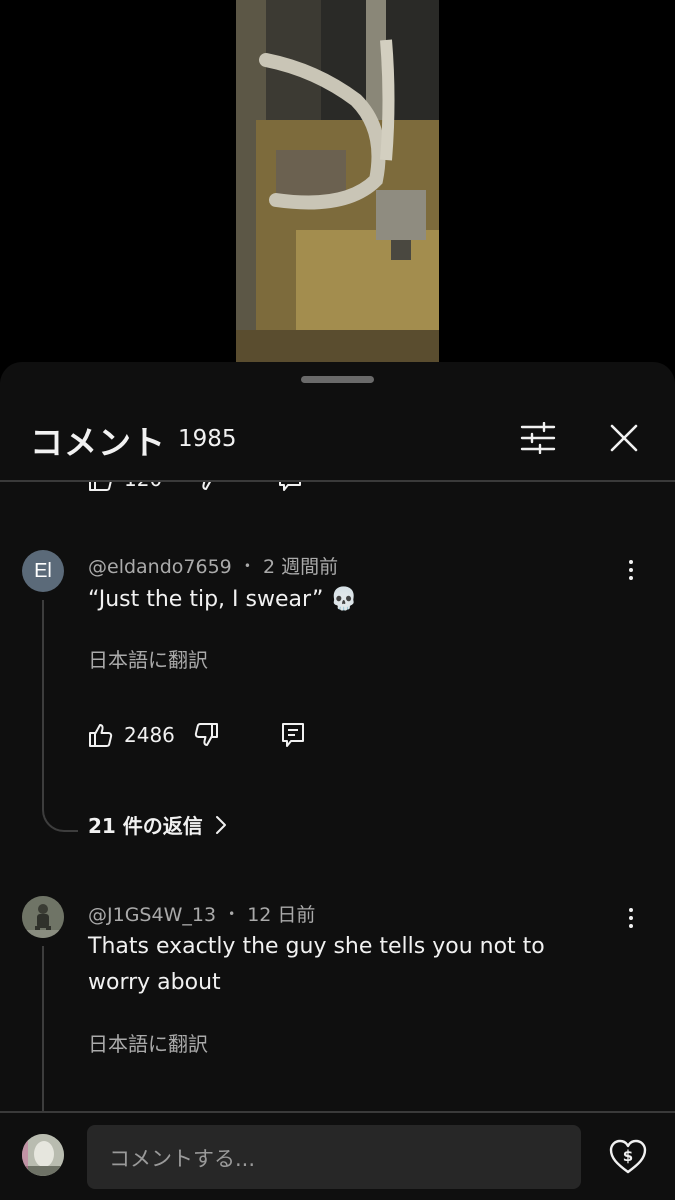 The width and height of the screenshot is (675, 1200). I want to click on video-frame, so click(337, 181).